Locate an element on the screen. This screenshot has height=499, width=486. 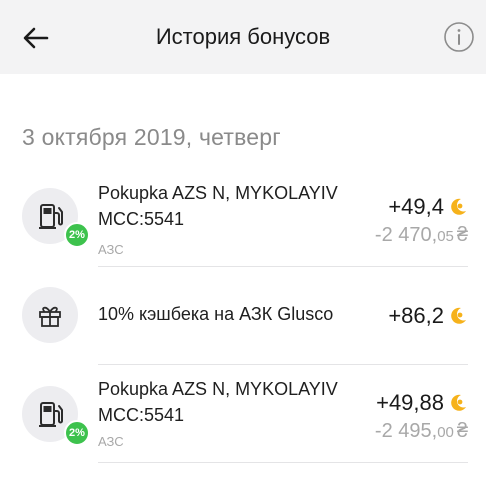
purchase-amount: -2 470, 05 ₴ is located at coordinates (421, 235).